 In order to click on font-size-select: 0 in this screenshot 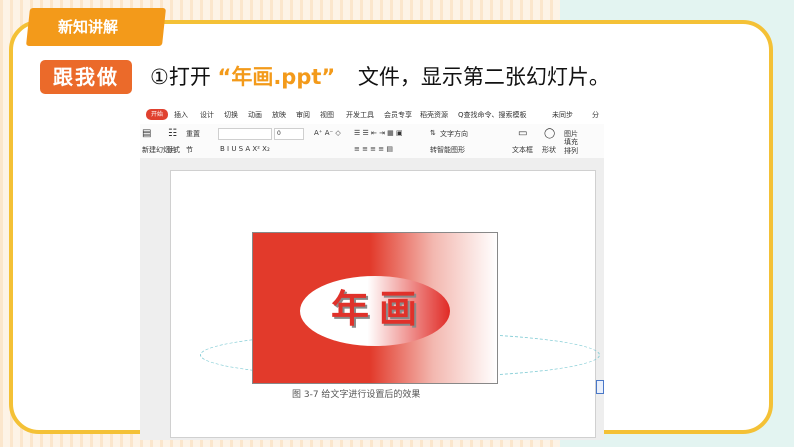, I will do `click(289, 134)`.